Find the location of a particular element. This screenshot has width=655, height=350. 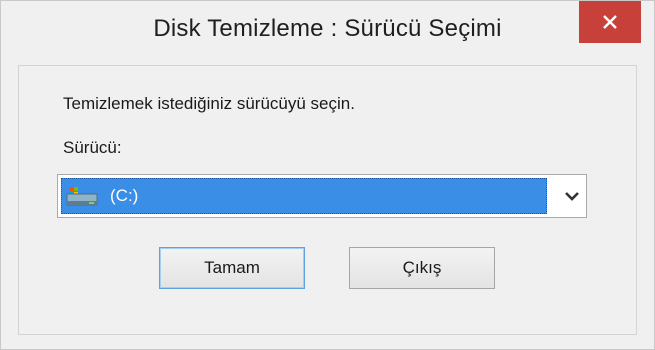

exit-button: Çıkış is located at coordinates (422, 268).